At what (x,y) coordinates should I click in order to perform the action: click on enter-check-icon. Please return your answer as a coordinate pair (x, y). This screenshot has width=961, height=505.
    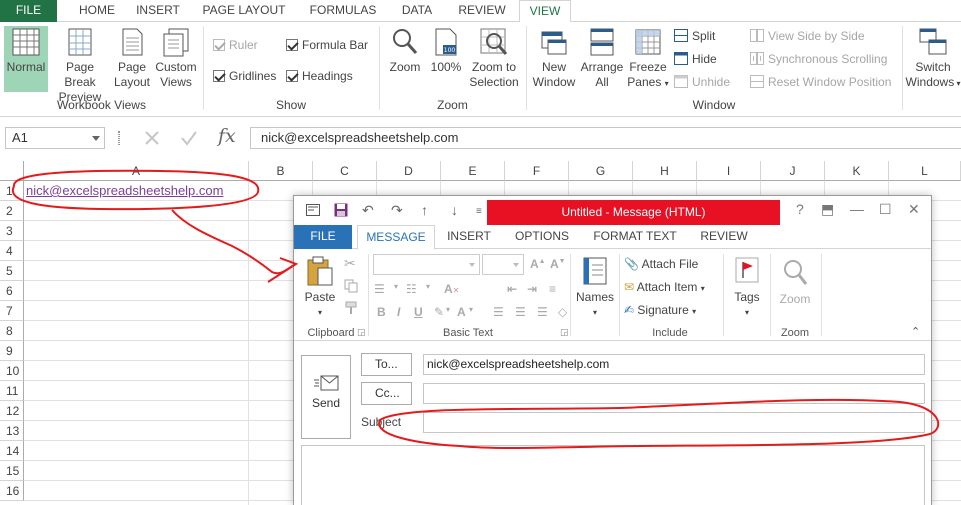
    Looking at the image, I should click on (189, 138).